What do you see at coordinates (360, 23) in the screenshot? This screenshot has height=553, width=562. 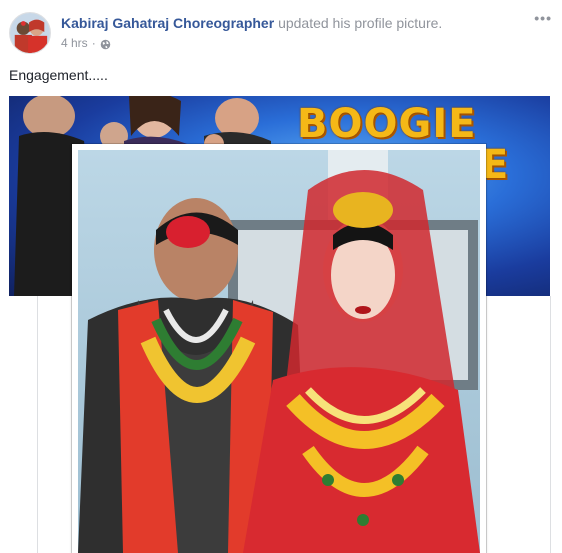 I see `post-action-text: updated his profile picture.` at bounding box center [360, 23].